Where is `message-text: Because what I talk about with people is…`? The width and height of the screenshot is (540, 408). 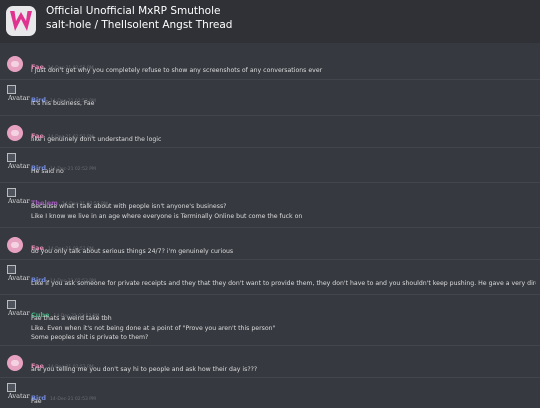 message-text: Because what I talk about with people is… is located at coordinates (129, 206).